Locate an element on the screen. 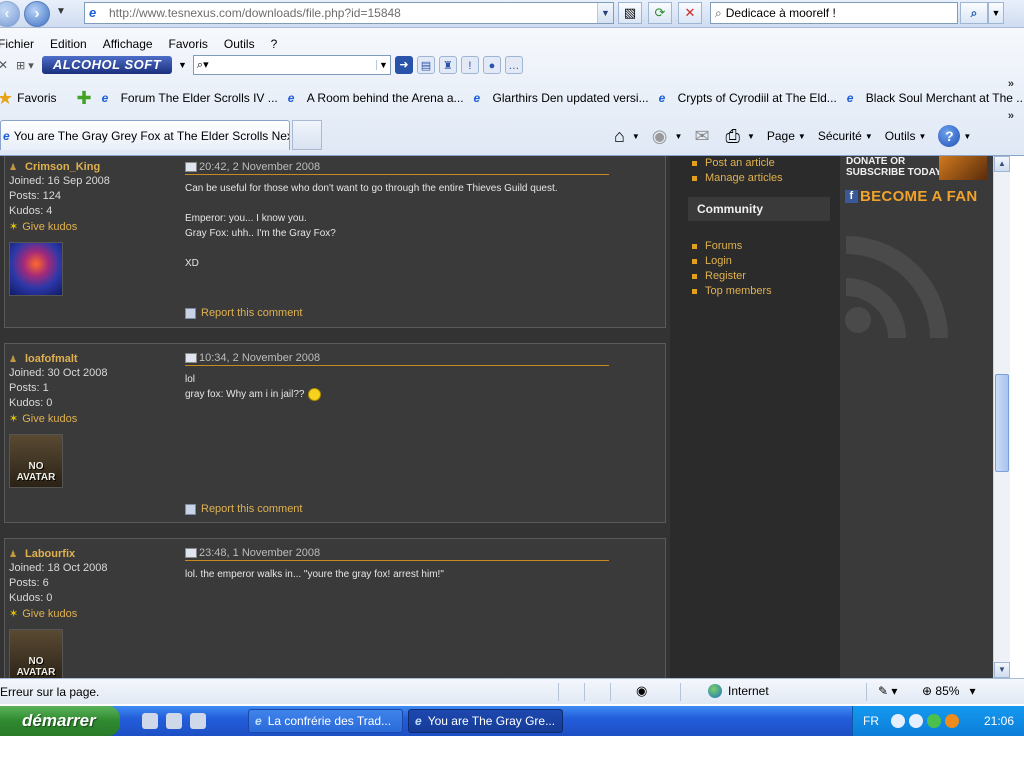 This screenshot has width=1024, height=768. joined-date: Joined: 18 Oct 2008 is located at coordinates (58, 568).